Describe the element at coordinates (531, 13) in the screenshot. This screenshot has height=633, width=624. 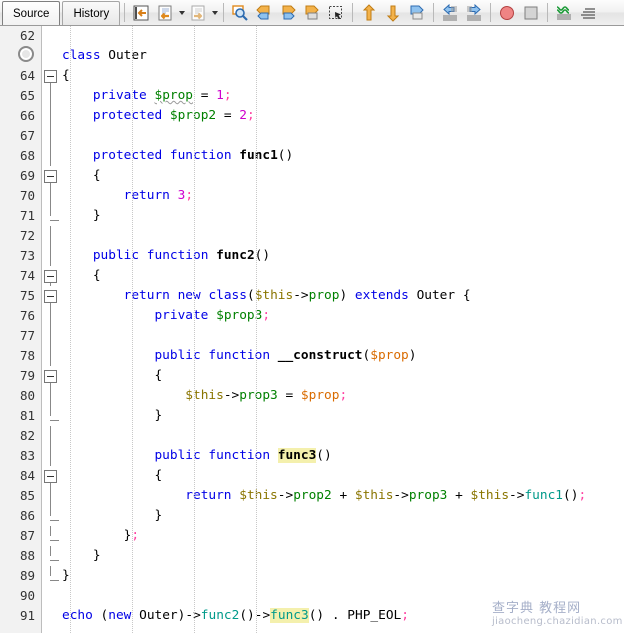
I see `stop-macro-icon` at that location.